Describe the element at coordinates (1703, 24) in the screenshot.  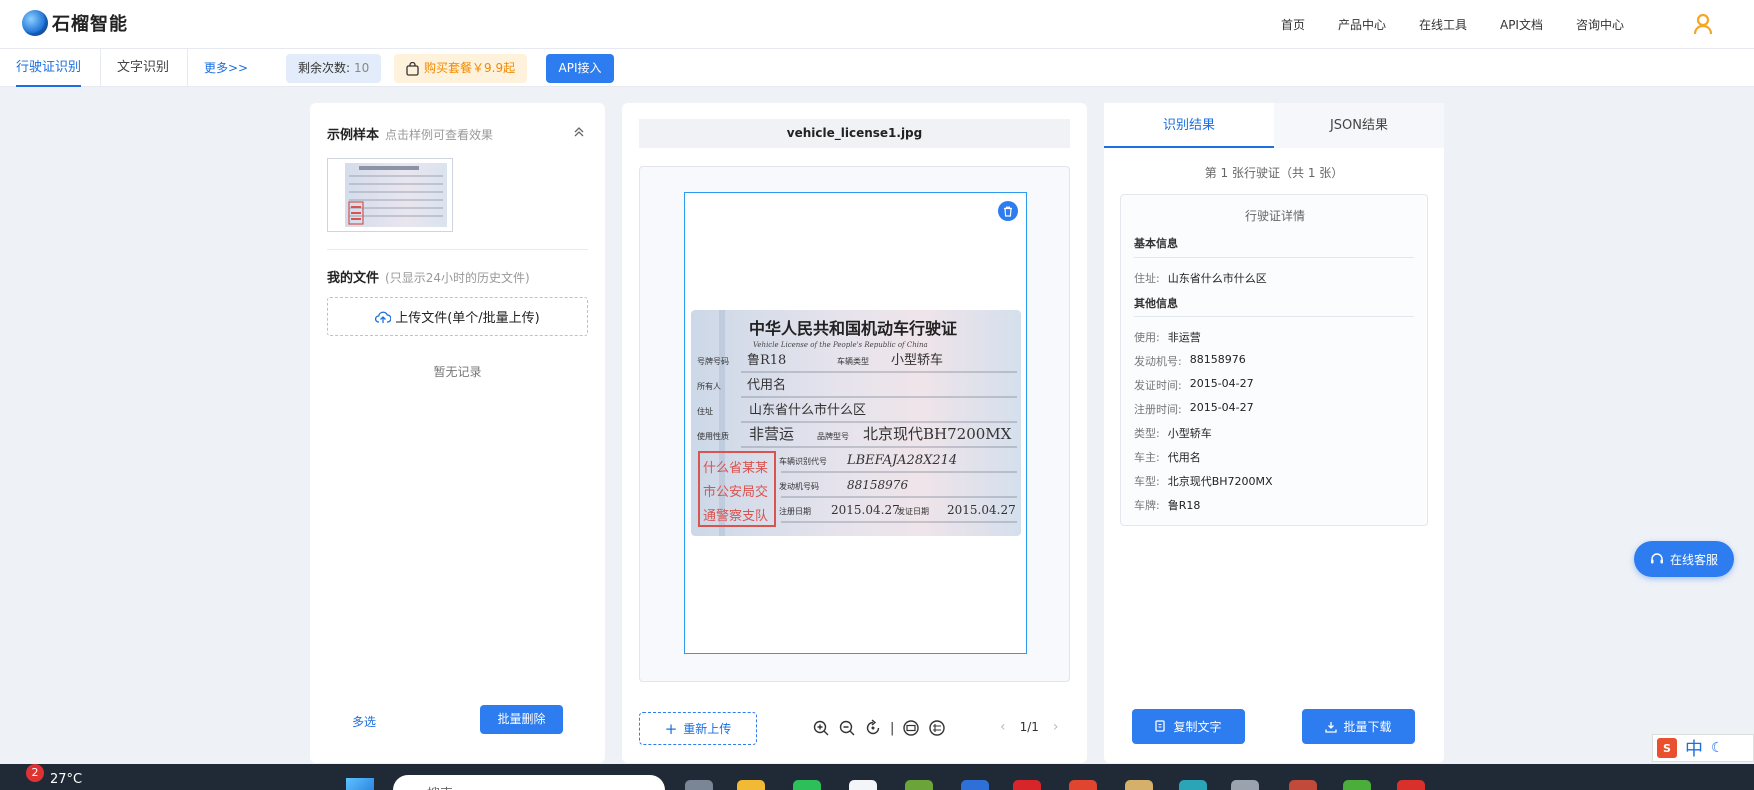
I see `user-icon` at that location.